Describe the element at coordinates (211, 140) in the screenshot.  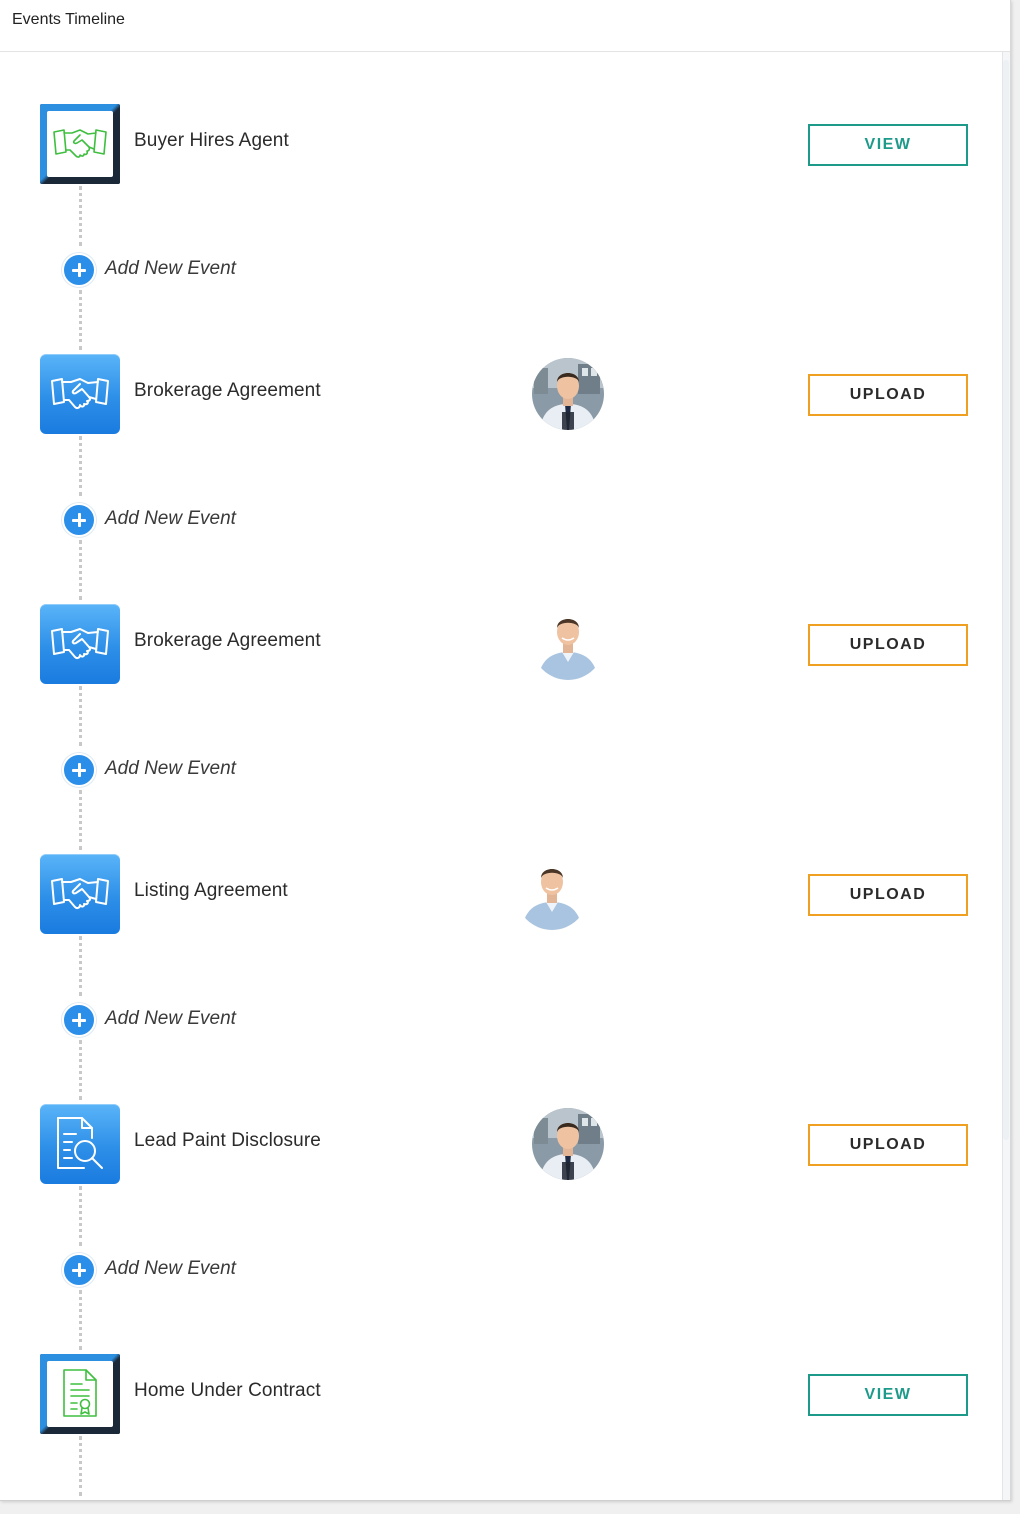
I see `event-title: Buyer Hires Agent` at that location.